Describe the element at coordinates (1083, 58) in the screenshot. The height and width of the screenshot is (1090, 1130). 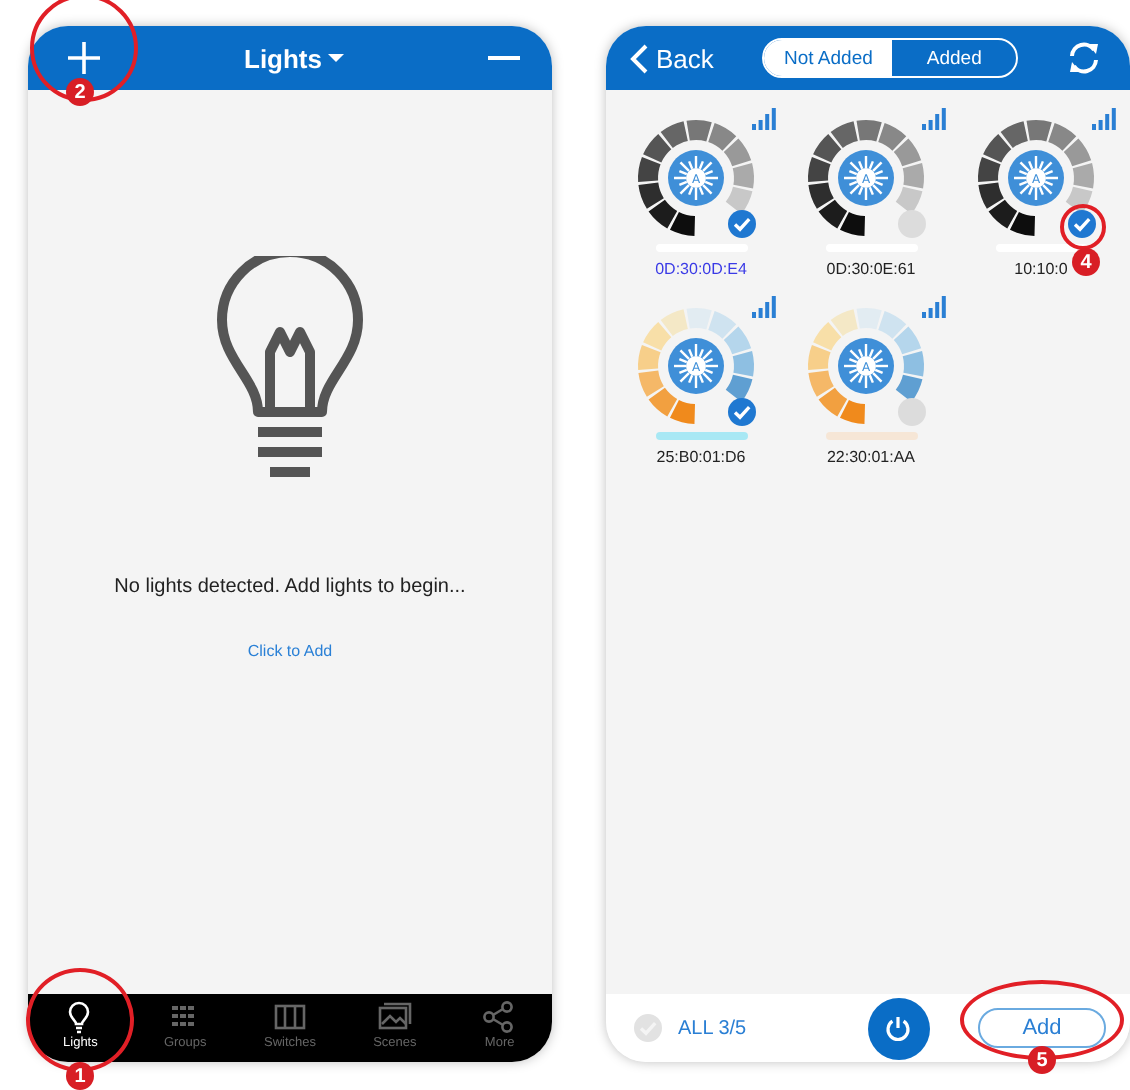
I see `refresh-icon` at that location.